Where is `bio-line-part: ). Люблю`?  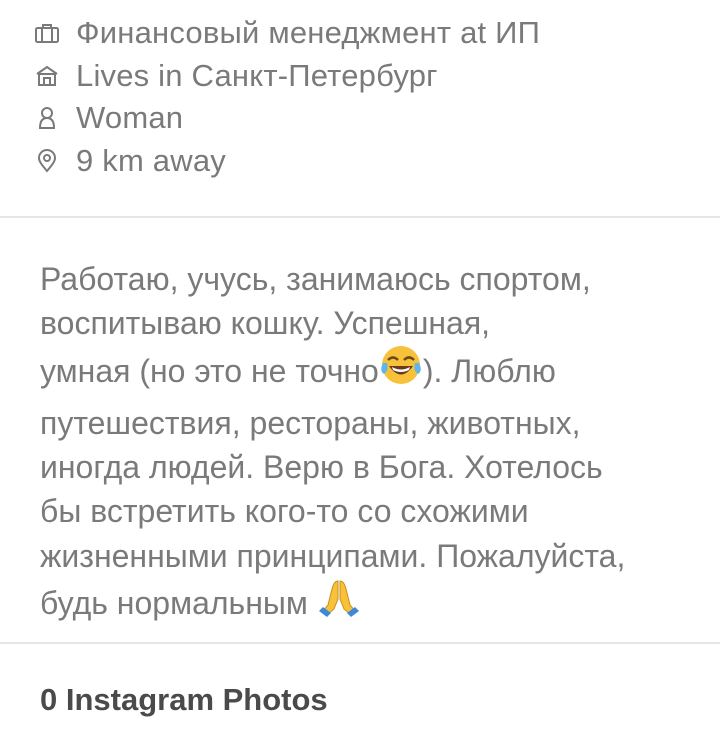
bio-line-part: ). Люблю is located at coordinates (489, 370).